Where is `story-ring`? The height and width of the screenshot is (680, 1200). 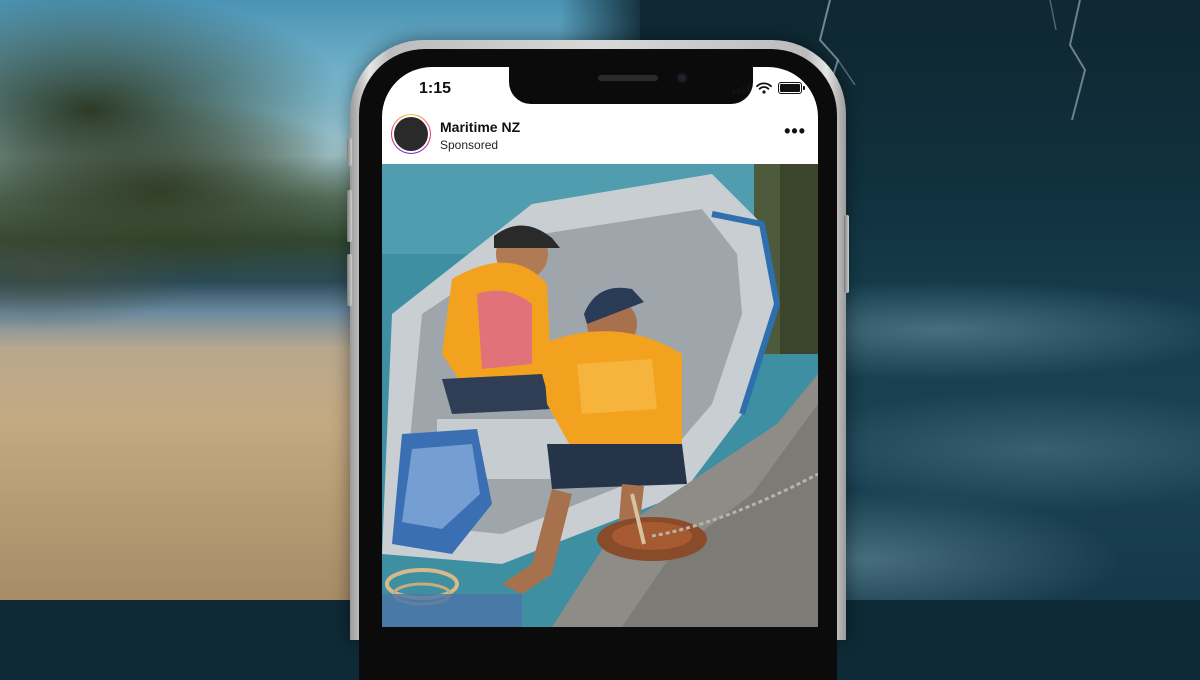 story-ring is located at coordinates (411, 134).